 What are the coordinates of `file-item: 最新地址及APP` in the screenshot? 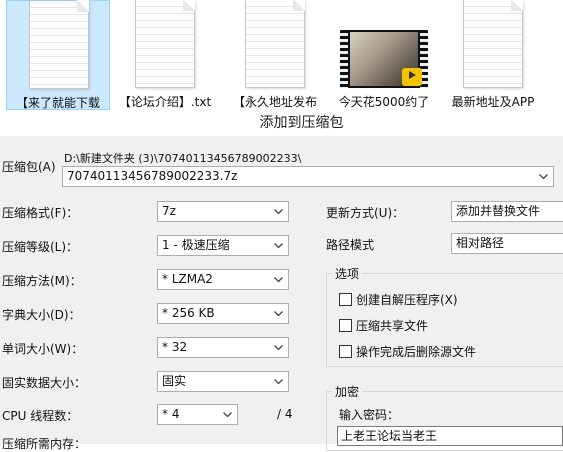 It's located at (493, 55).